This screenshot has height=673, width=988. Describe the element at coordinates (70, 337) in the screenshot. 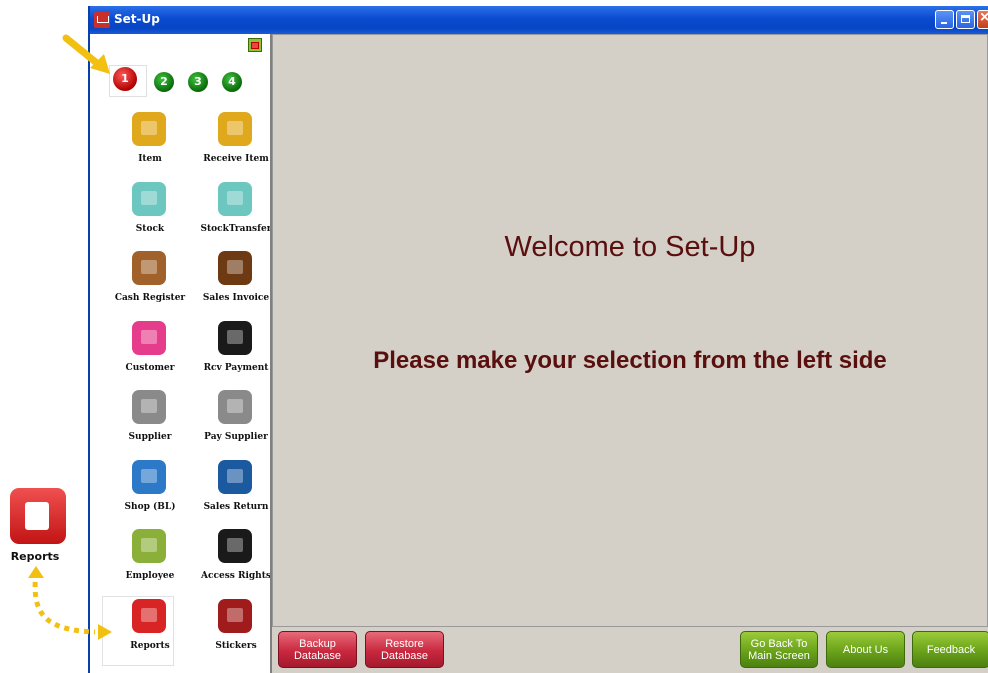

I see `annotation-overlay` at that location.